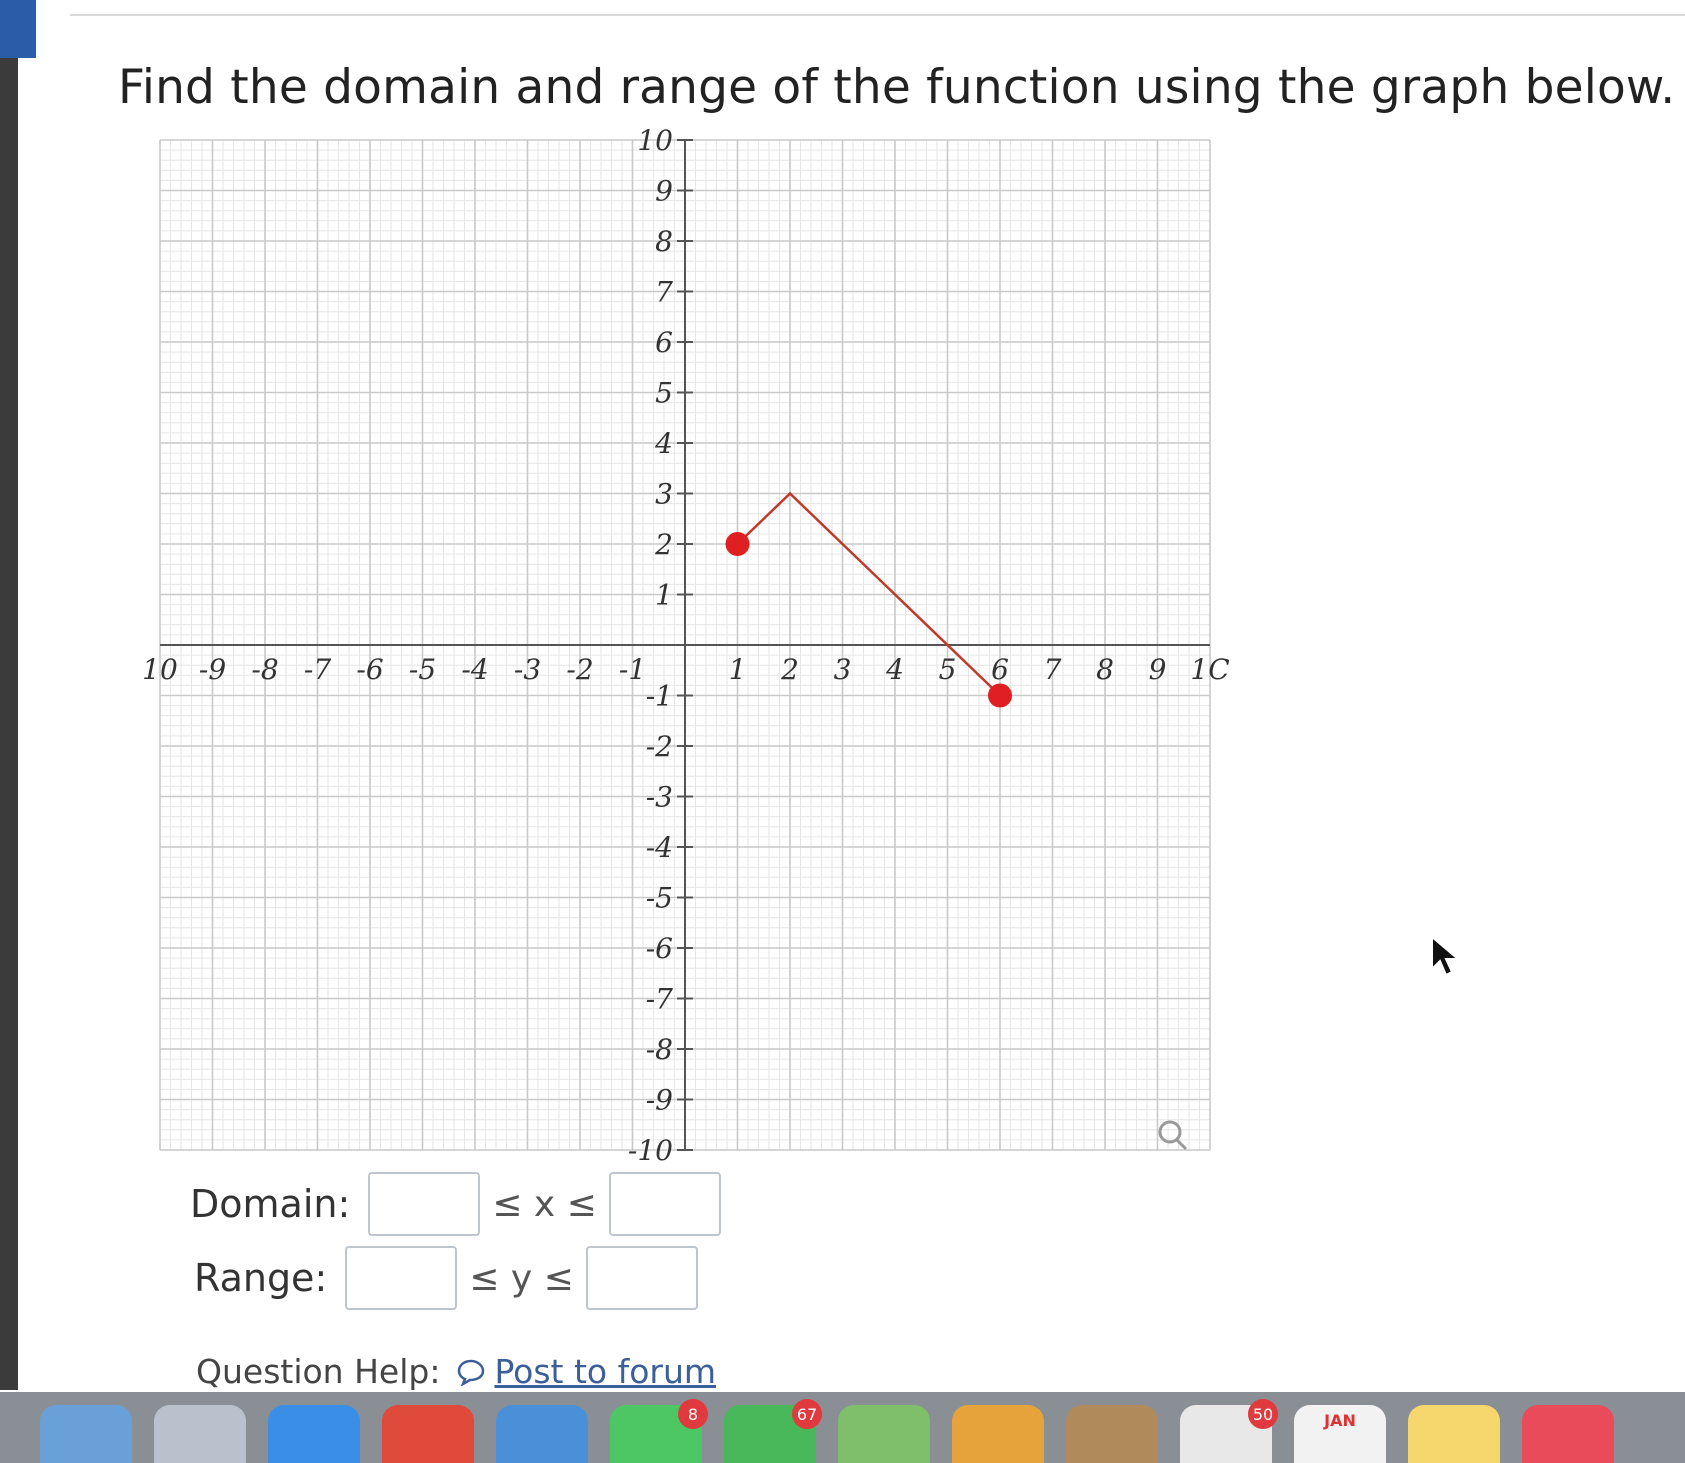 Image resolution: width=1685 pixels, height=1463 pixels. What do you see at coordinates (884, 1434) in the screenshot?
I see `maps-icon` at bounding box center [884, 1434].